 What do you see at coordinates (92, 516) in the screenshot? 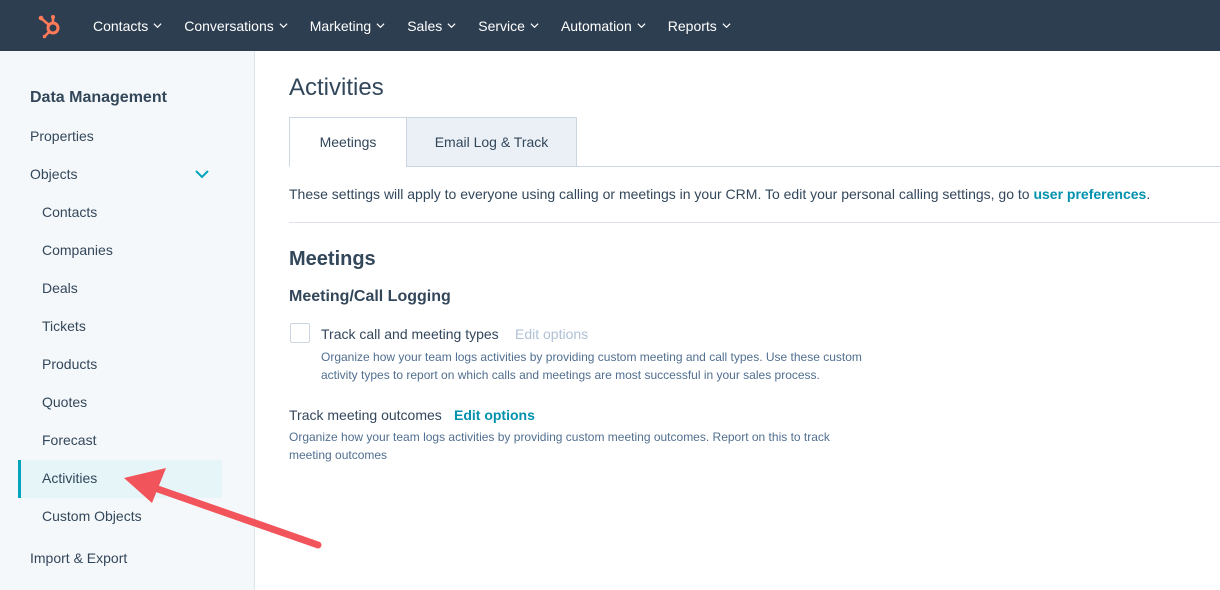
I see `sidebar-item-custom-objects: Custom Objects` at bounding box center [92, 516].